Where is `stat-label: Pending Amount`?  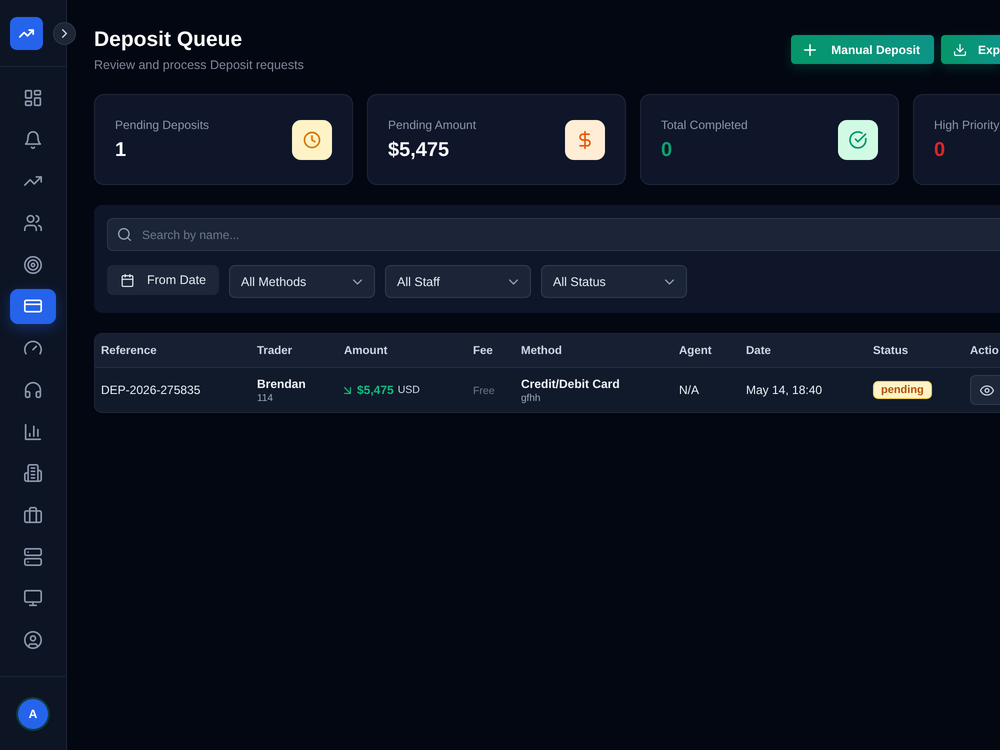
stat-label: Pending Amount is located at coordinates (432, 124).